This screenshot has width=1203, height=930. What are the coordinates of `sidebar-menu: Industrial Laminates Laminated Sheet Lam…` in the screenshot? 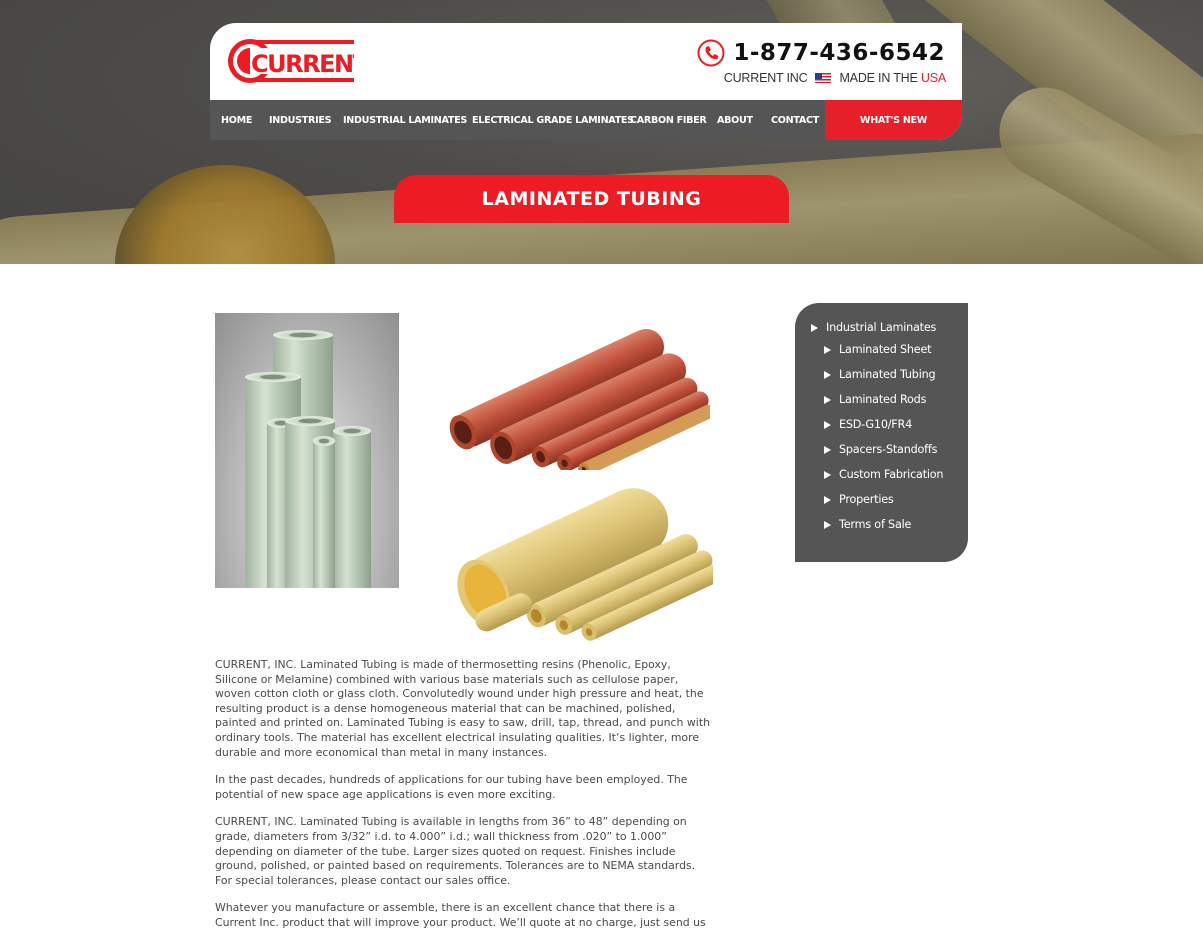 It's located at (881, 432).